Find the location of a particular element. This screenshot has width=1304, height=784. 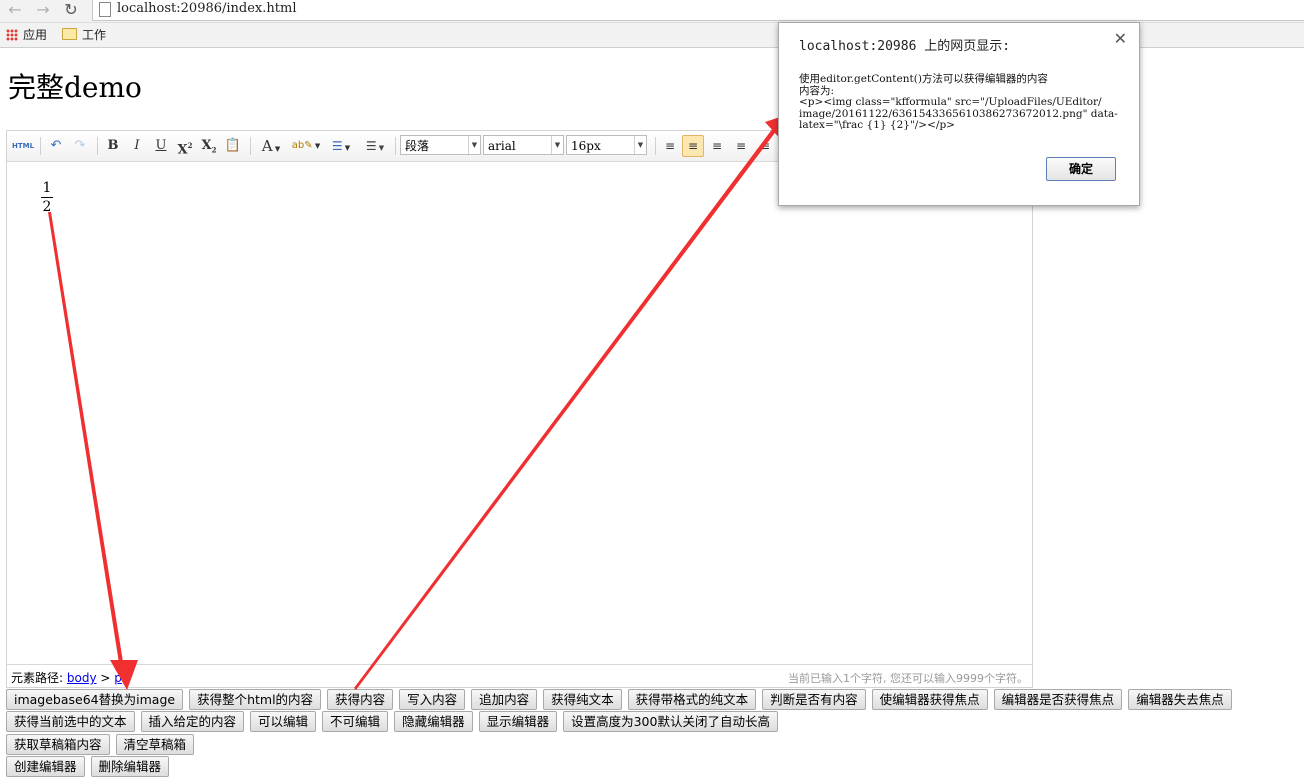

show-editor-button: 显示编辑器 is located at coordinates (518, 721).